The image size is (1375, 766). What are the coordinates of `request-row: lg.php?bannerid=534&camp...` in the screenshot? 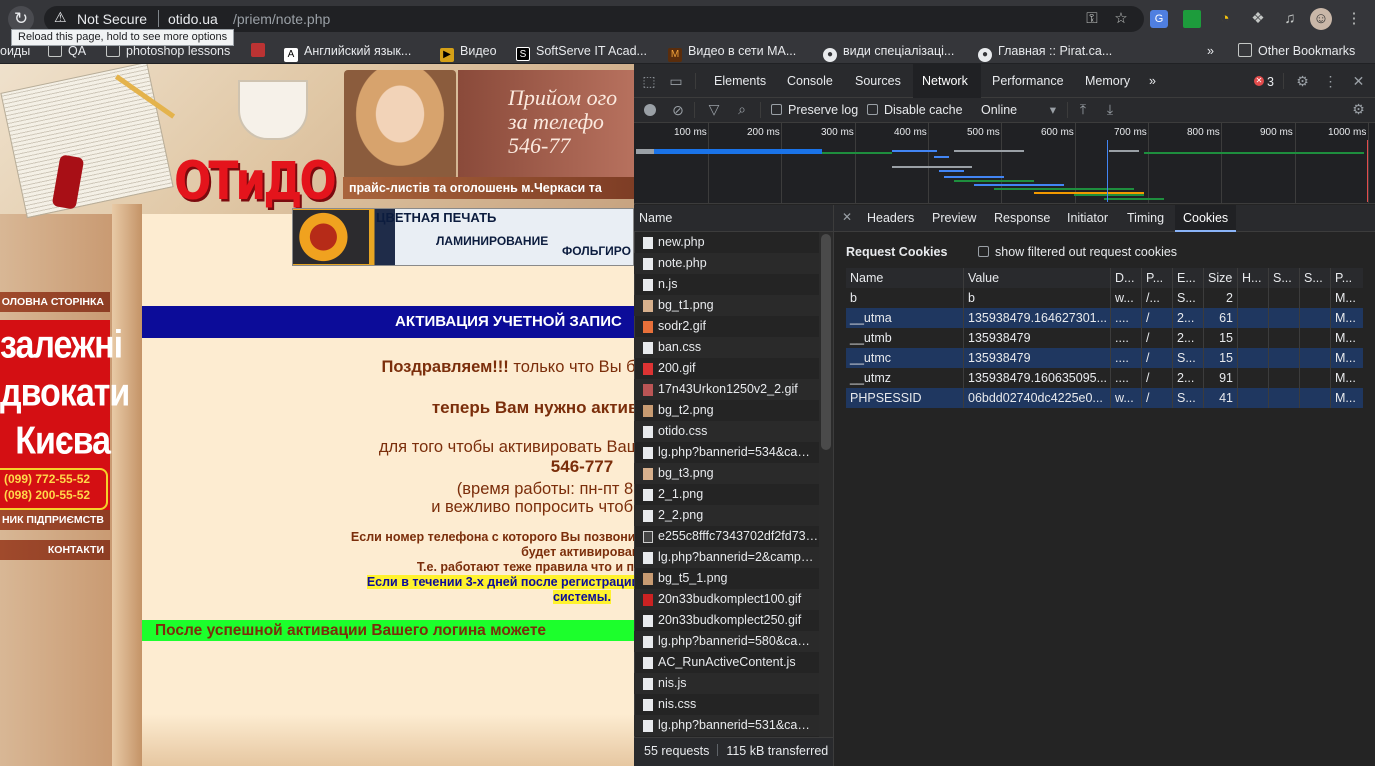 It's located at (726, 452).